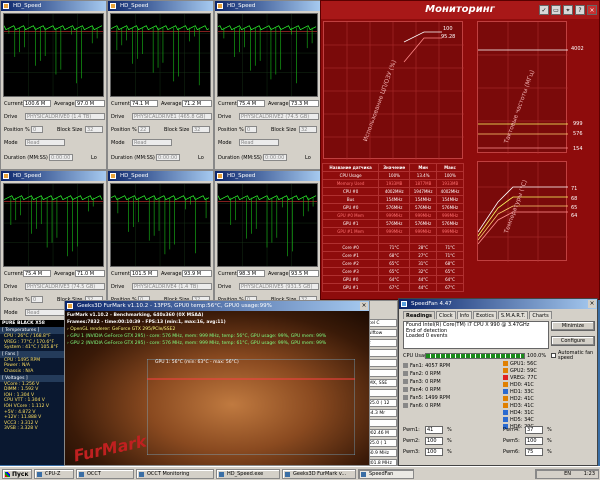  What do you see at coordinates (392, 239) in the screenshot?
I see `table-row` at bounding box center [392, 239].